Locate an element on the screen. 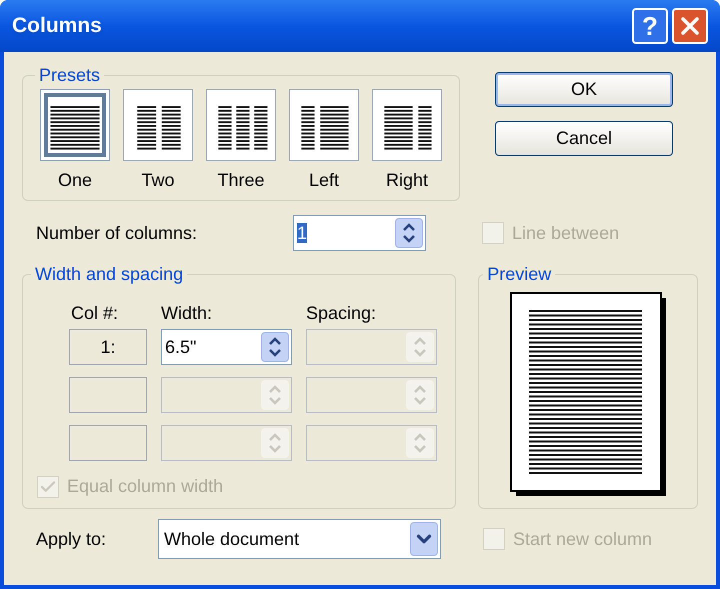  cancel-button: Cancel is located at coordinates (584, 138).